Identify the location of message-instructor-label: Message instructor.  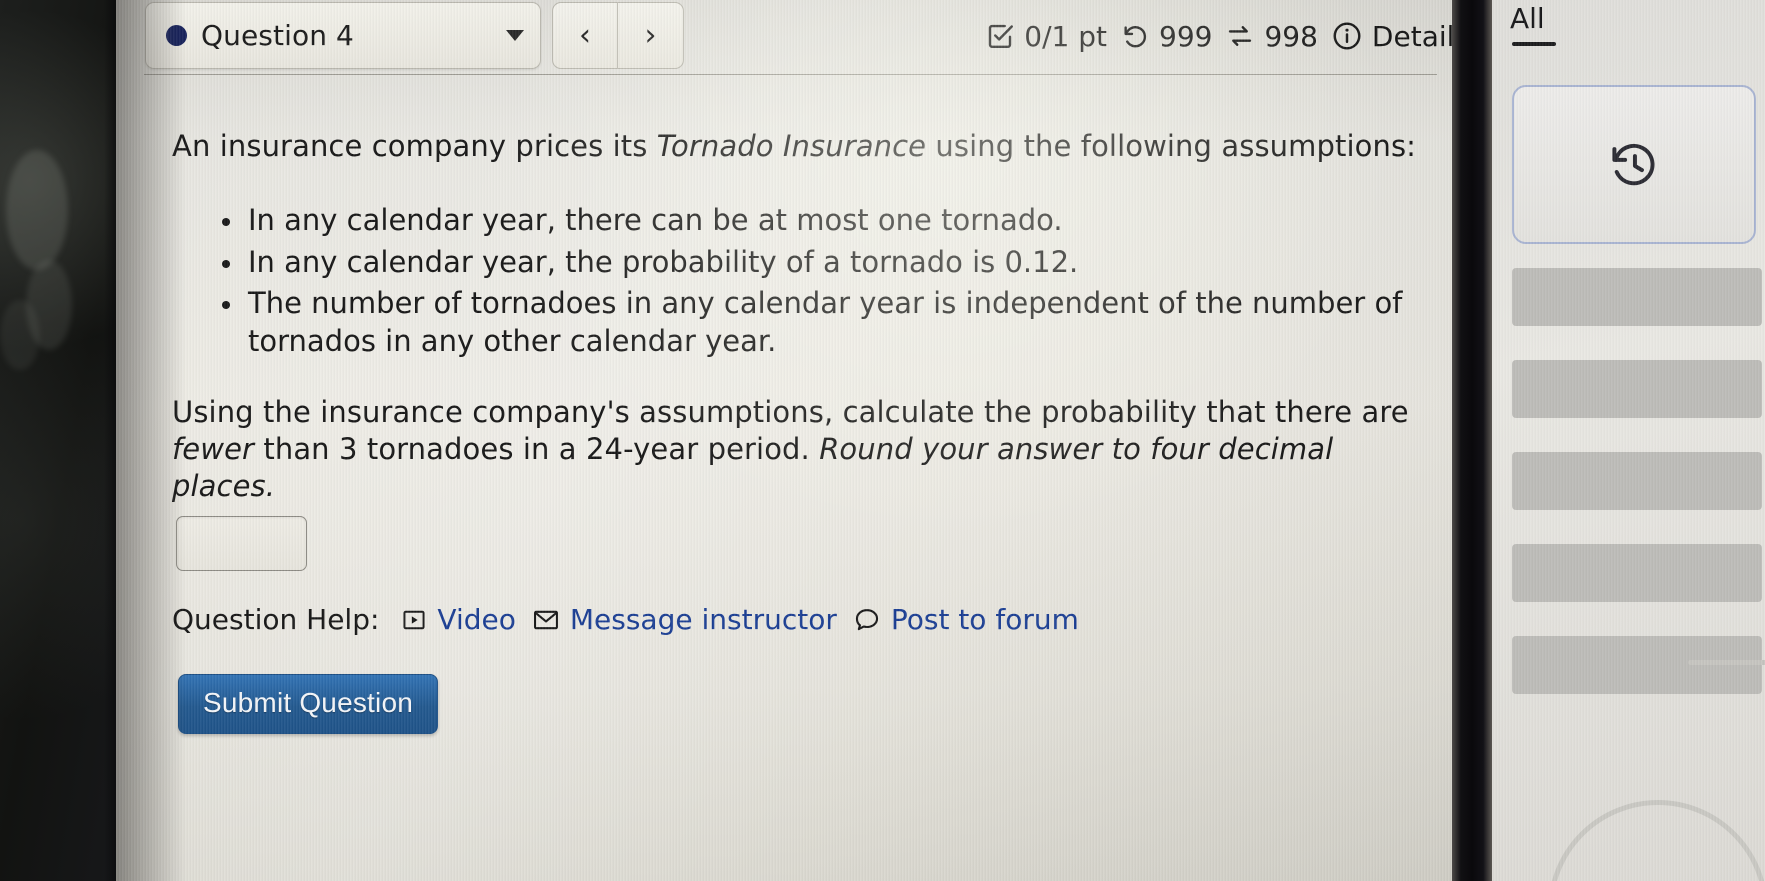
(703, 619).